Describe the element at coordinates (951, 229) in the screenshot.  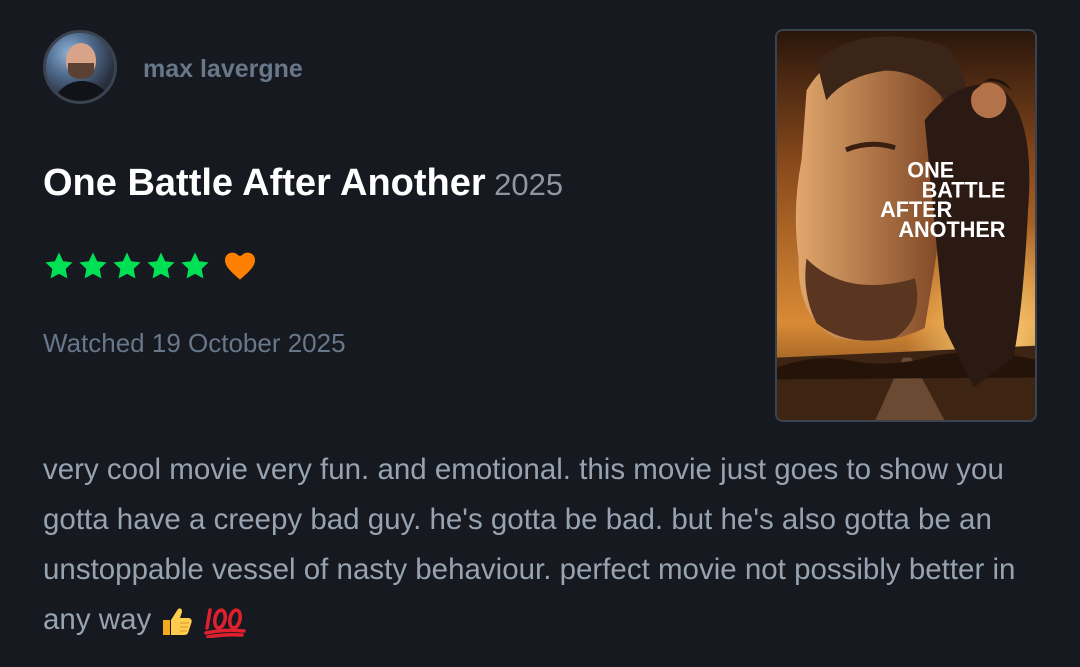
I see `poster-title-line: ANOTHER` at that location.